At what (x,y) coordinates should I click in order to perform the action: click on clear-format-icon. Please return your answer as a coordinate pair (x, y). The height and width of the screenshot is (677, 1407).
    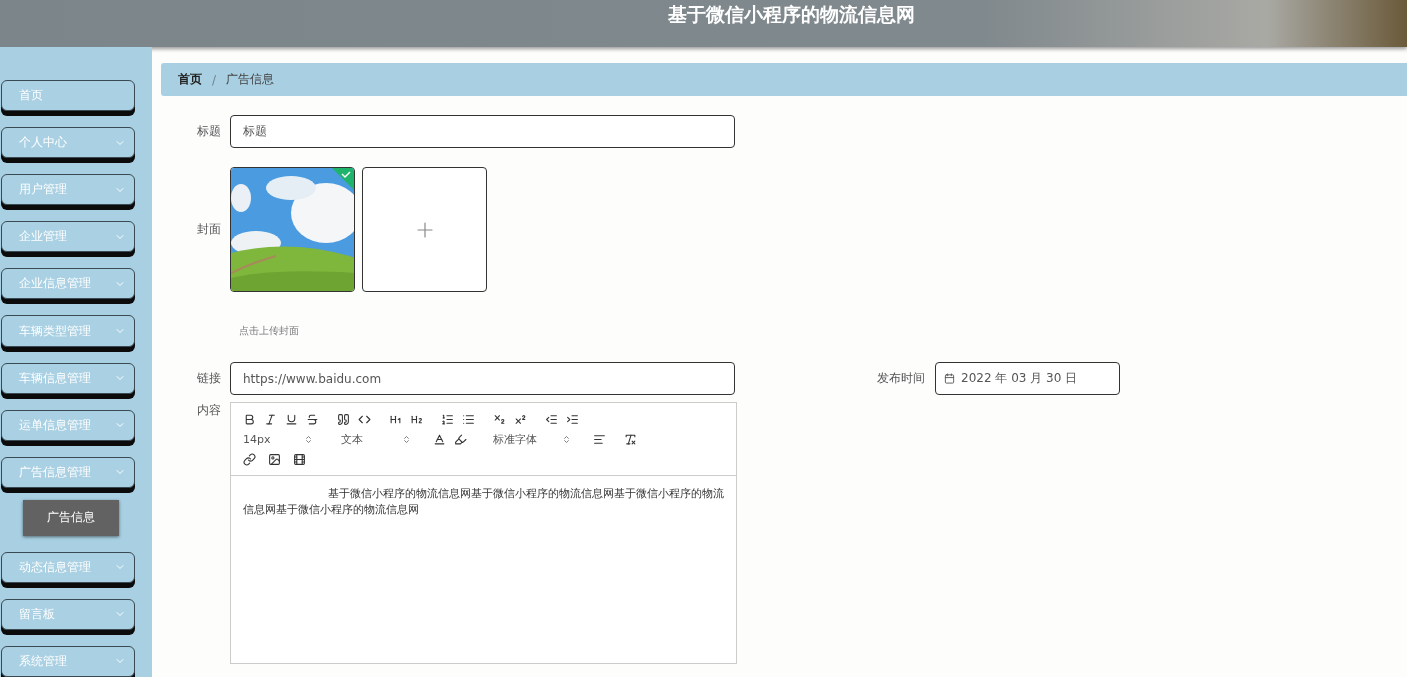
    Looking at the image, I should click on (630, 439).